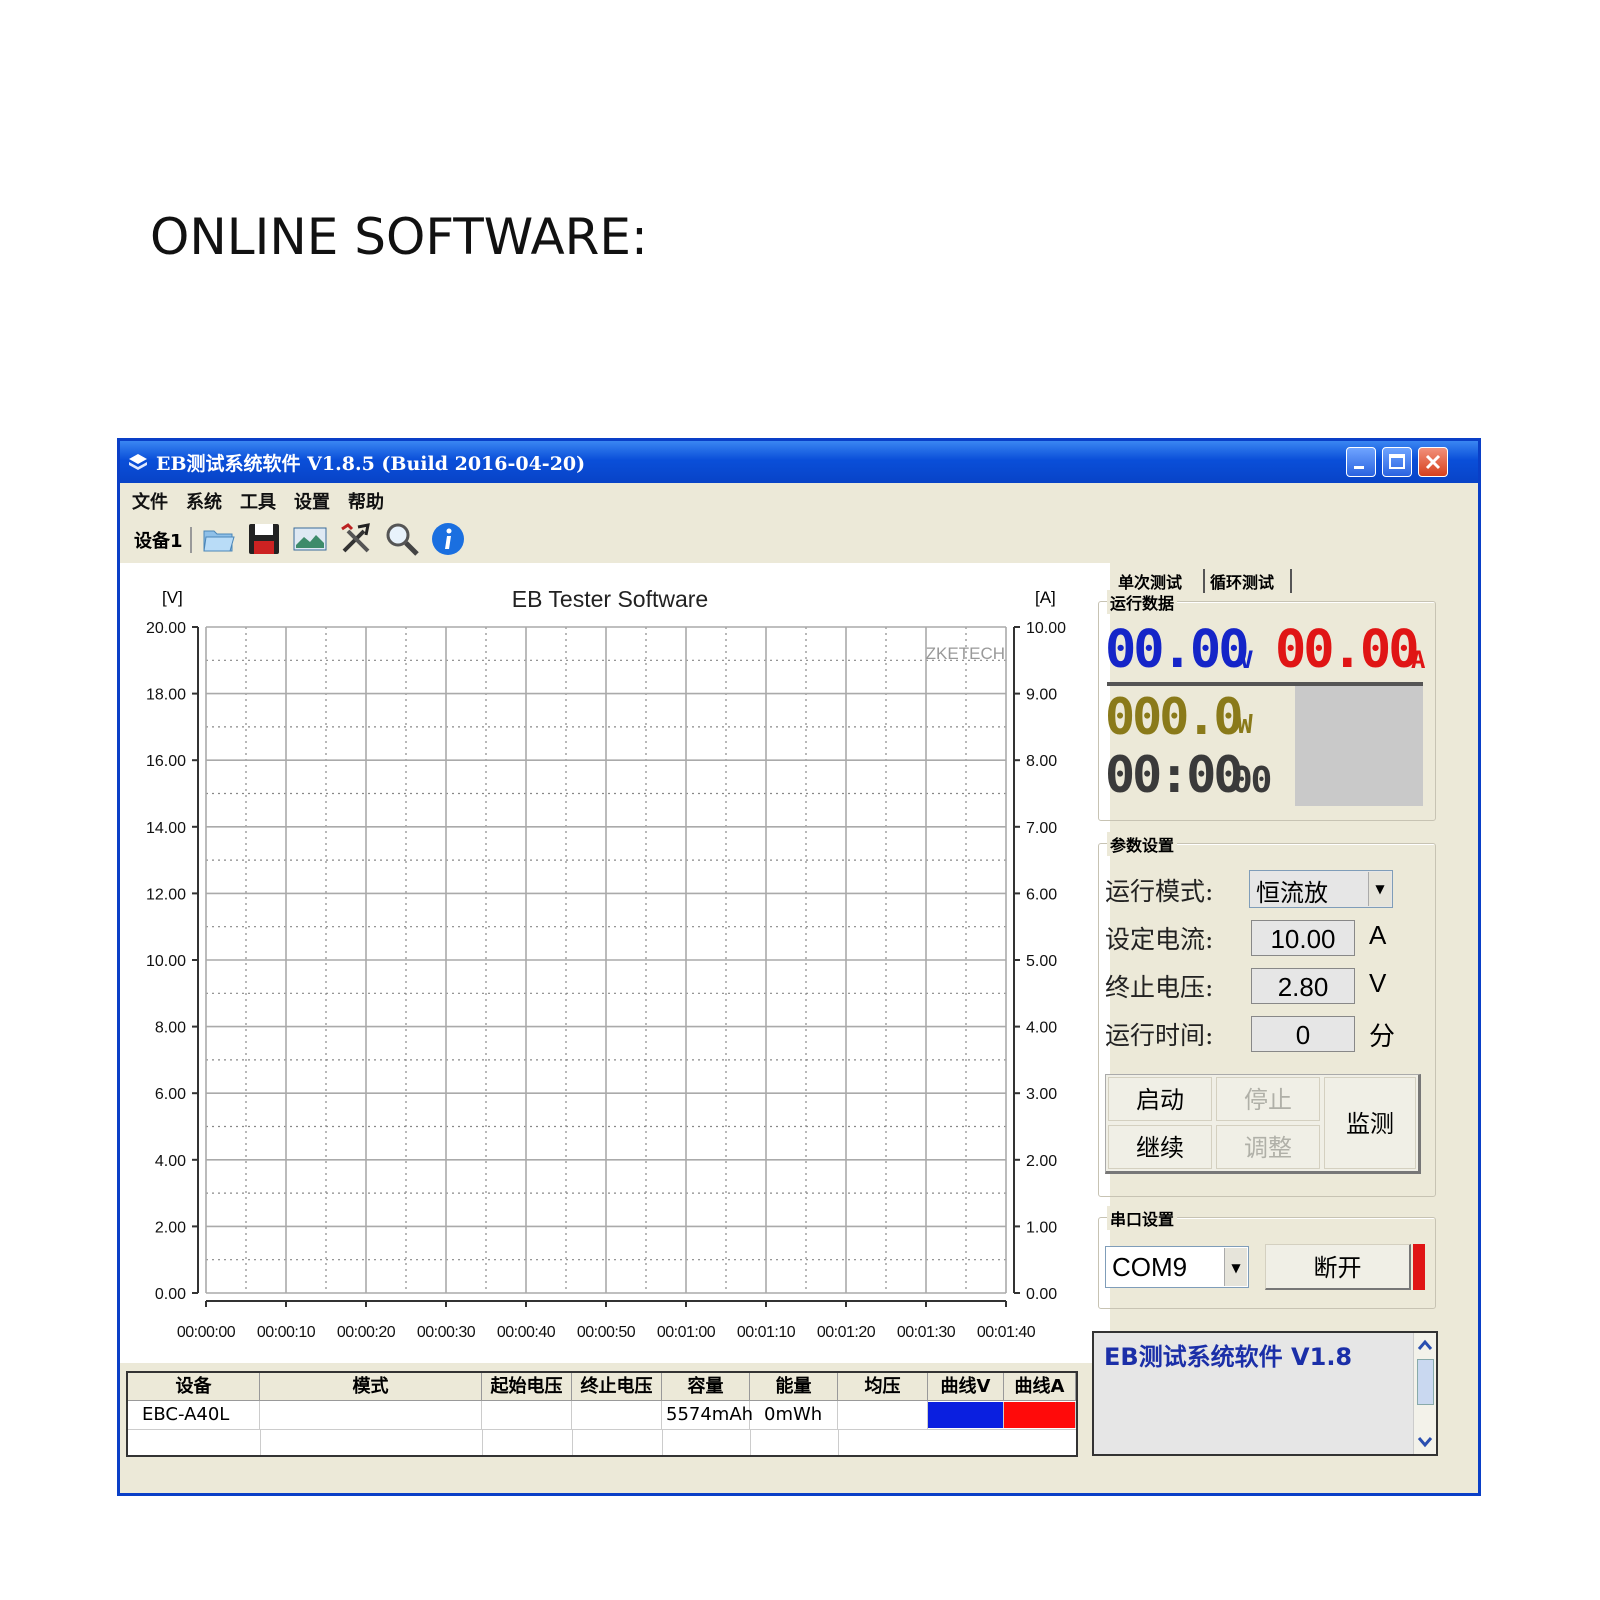  What do you see at coordinates (527, 1387) in the screenshot?
I see `table-header-start-voltage: 起始电压` at bounding box center [527, 1387].